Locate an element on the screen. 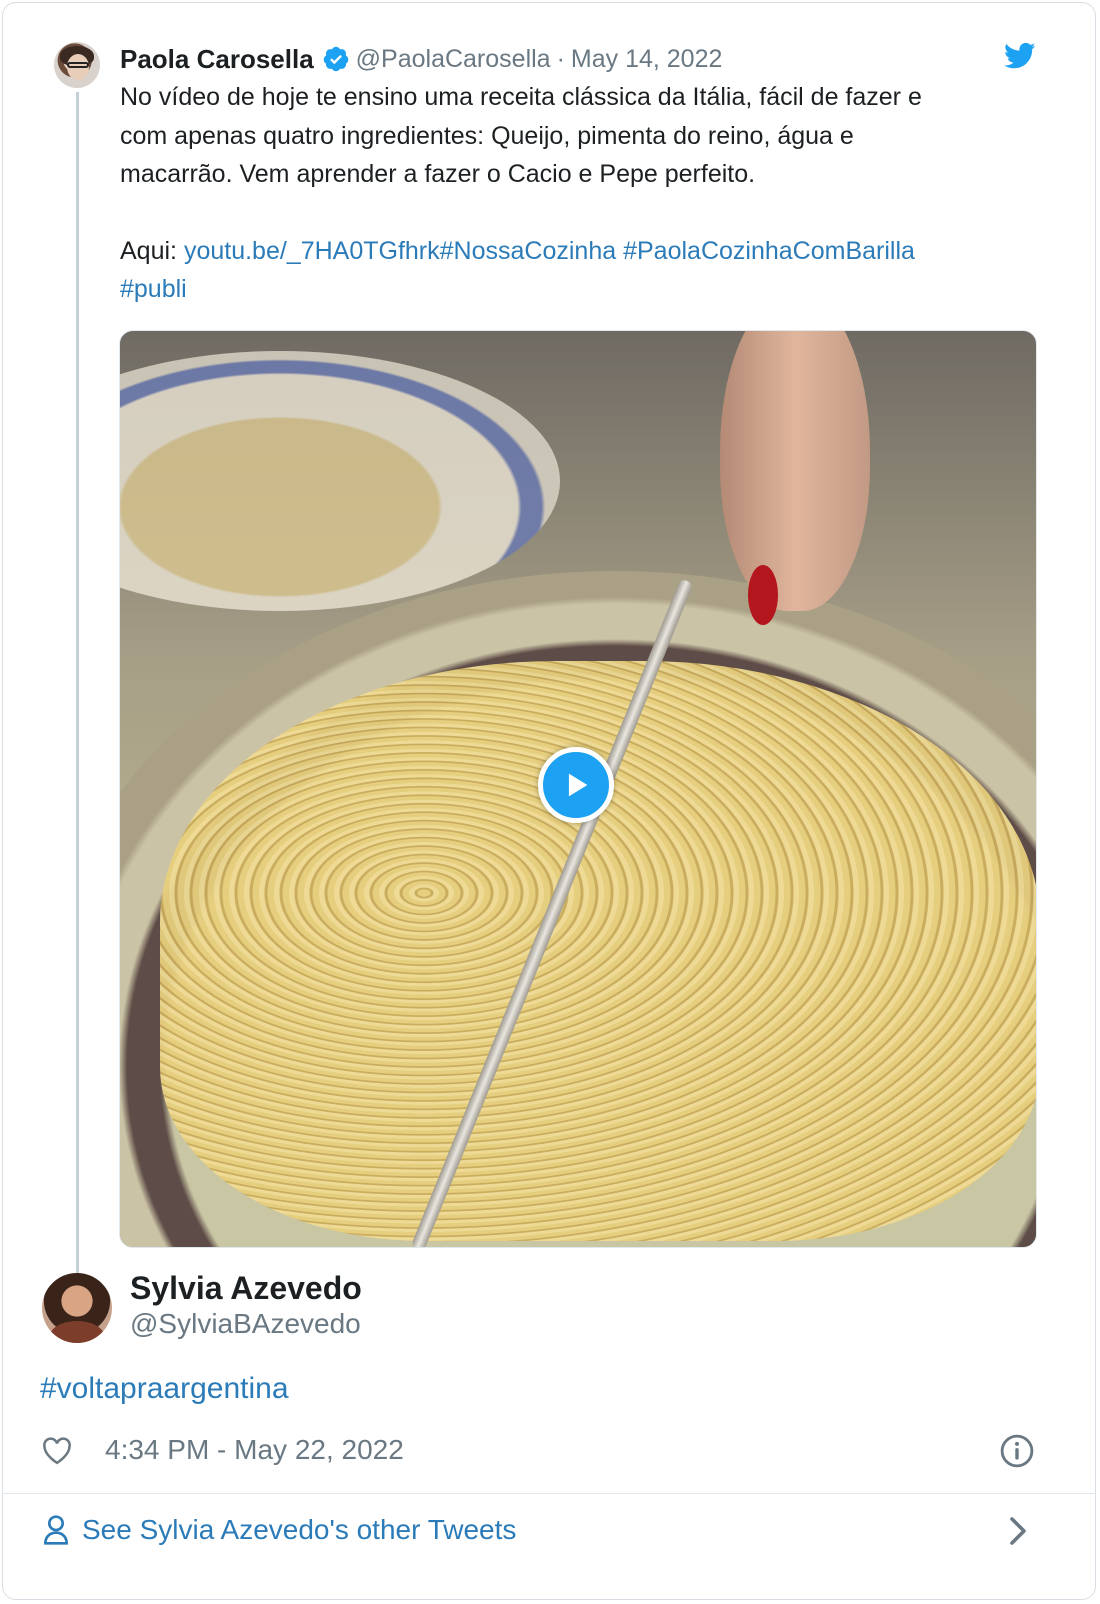 This screenshot has width=1100, height=1604. tweet-author-name: Sylvia Azevedo is located at coordinates (246, 1288).